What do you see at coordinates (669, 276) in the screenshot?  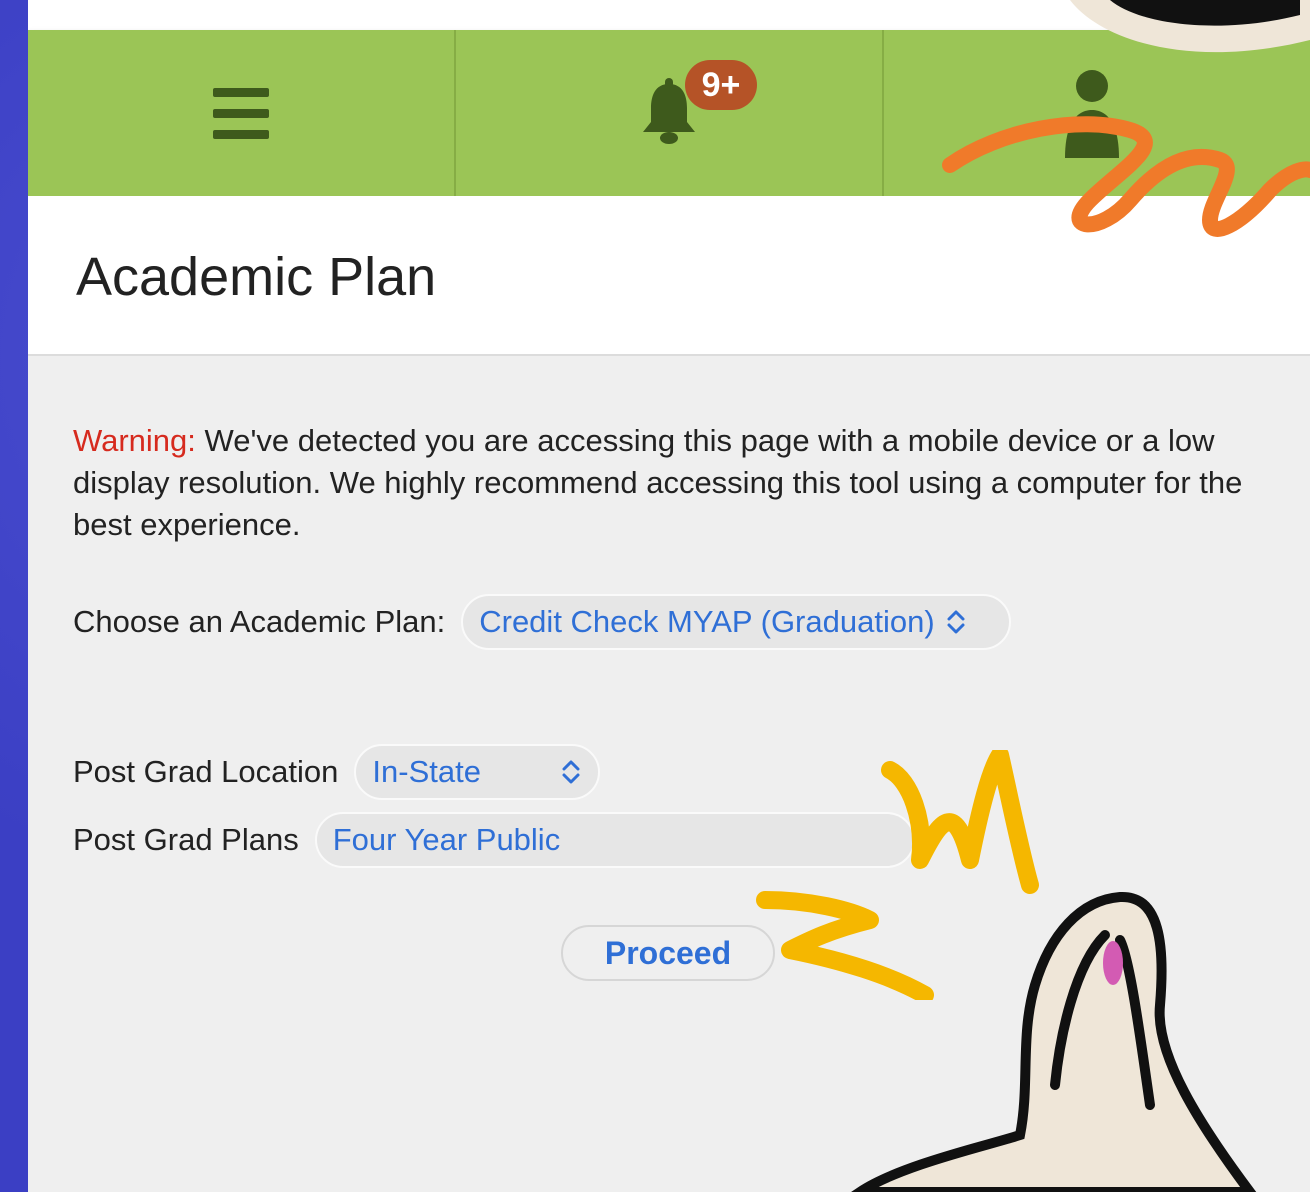 I see `page-header: Academic Plan` at bounding box center [669, 276].